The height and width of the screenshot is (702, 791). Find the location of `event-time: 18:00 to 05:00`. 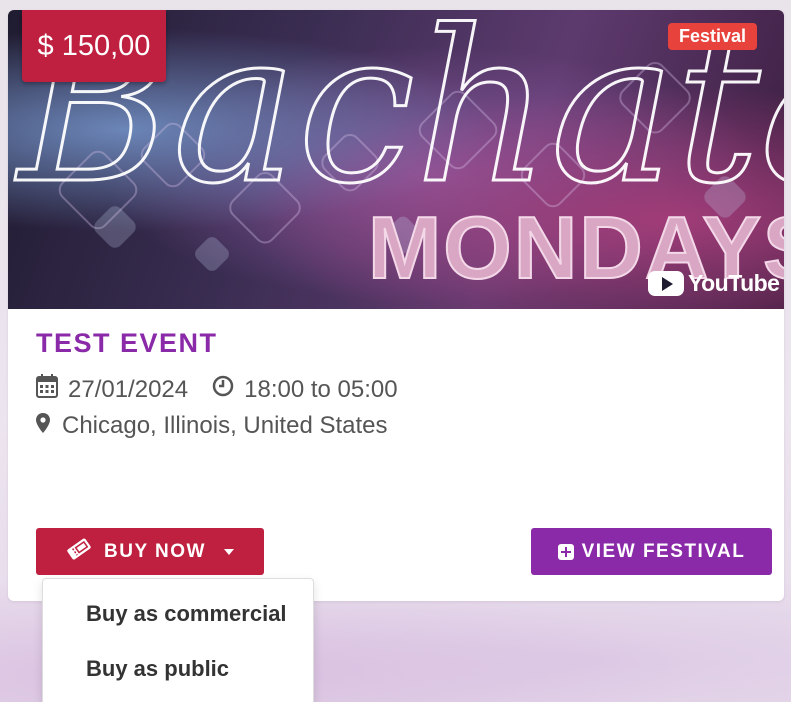

event-time: 18:00 to 05:00 is located at coordinates (321, 389).